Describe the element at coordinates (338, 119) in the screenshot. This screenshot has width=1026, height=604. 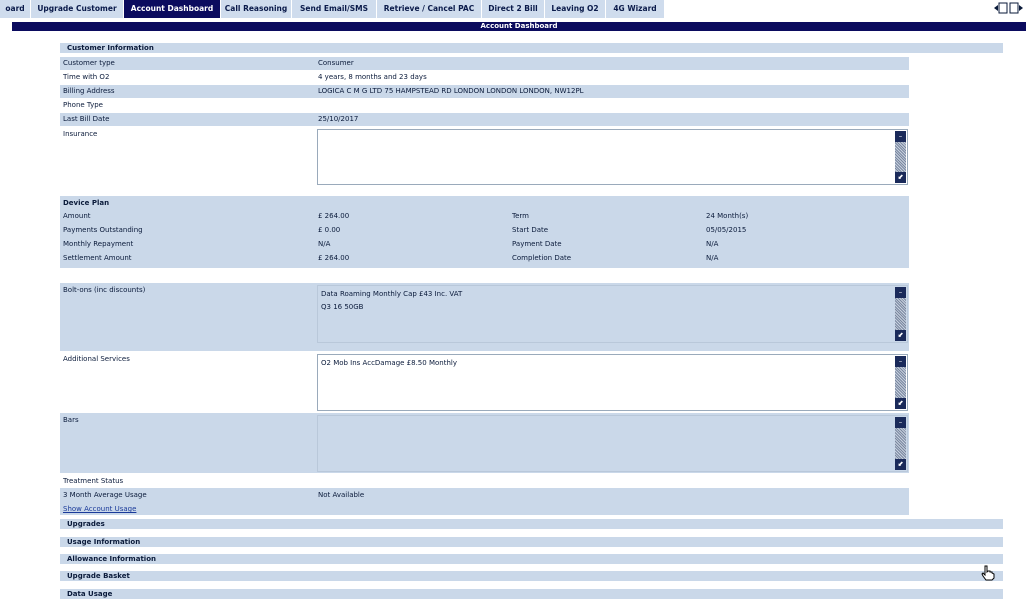
I see `last-bill-date-value: 25/10/2017` at that location.